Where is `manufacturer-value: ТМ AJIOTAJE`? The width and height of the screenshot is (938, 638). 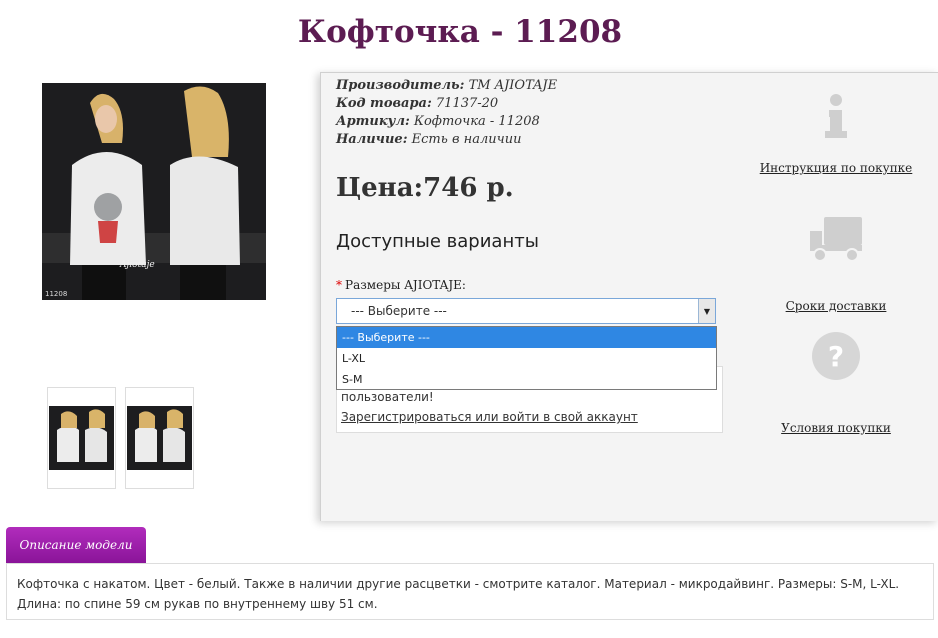
manufacturer-value: ТМ AJIOTAJE is located at coordinates (513, 85).